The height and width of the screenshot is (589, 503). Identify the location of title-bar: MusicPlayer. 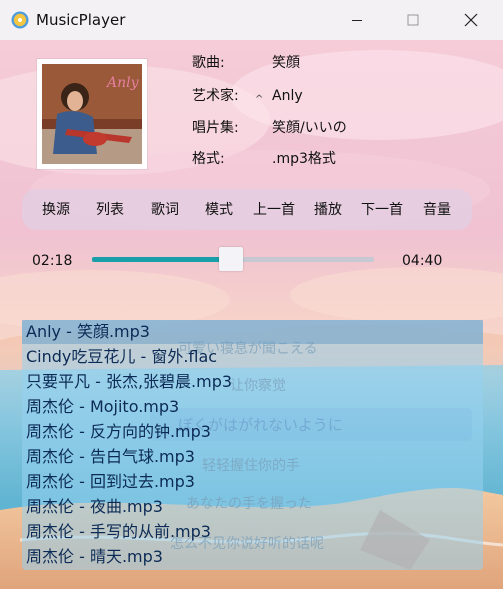
(251, 20).